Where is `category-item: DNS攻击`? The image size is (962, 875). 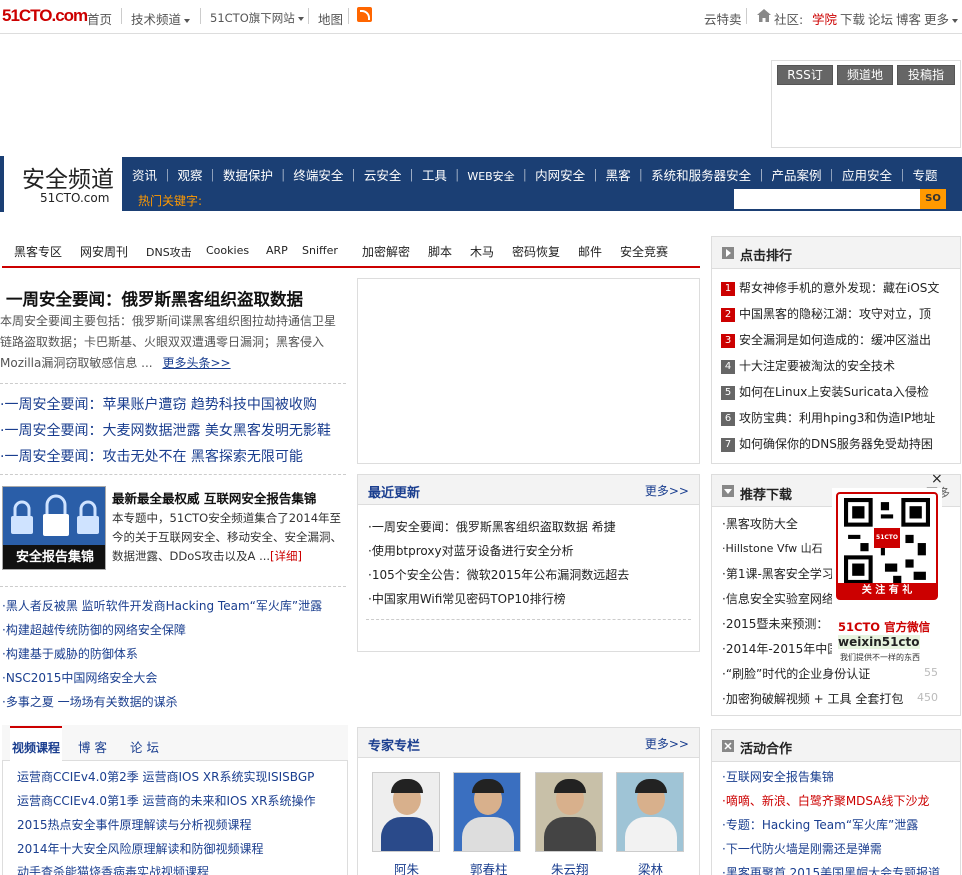
category-item: DNS攻击 is located at coordinates (169, 252).